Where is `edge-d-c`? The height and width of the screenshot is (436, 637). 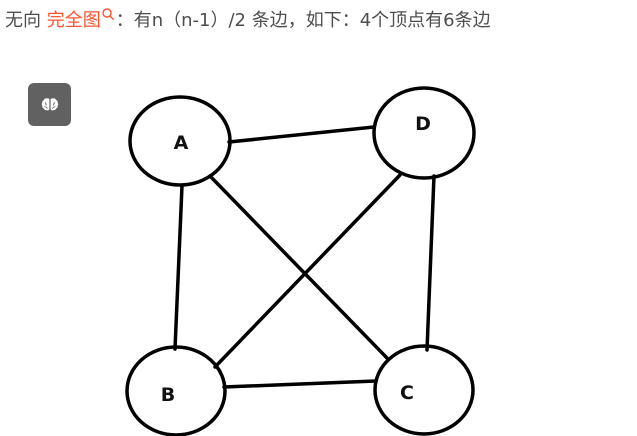
edge-d-c is located at coordinates (430, 263).